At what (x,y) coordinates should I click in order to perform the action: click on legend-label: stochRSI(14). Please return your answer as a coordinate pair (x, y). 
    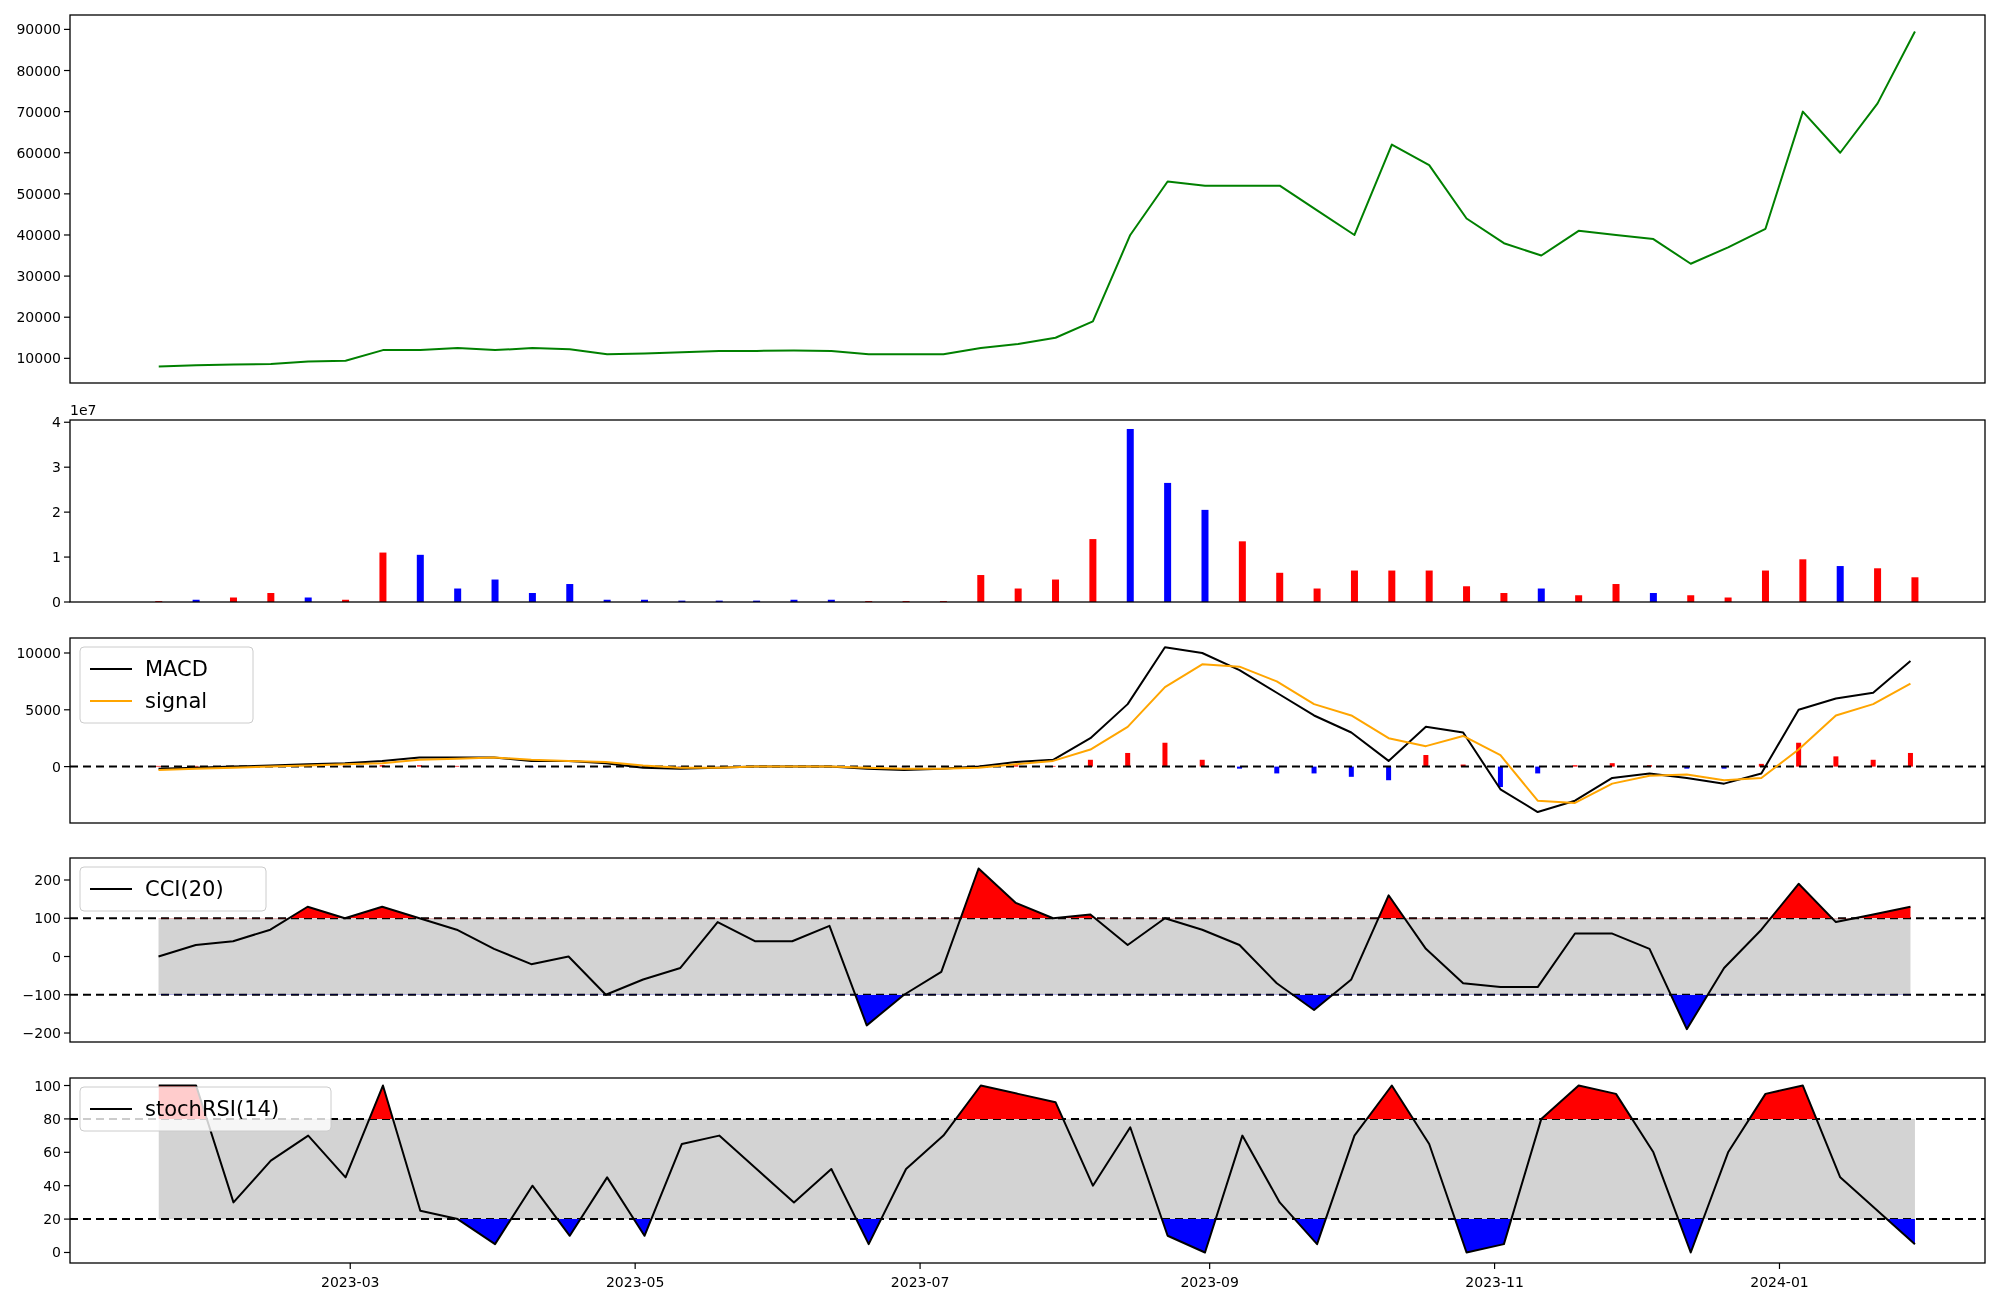
    Looking at the image, I should click on (212, 1109).